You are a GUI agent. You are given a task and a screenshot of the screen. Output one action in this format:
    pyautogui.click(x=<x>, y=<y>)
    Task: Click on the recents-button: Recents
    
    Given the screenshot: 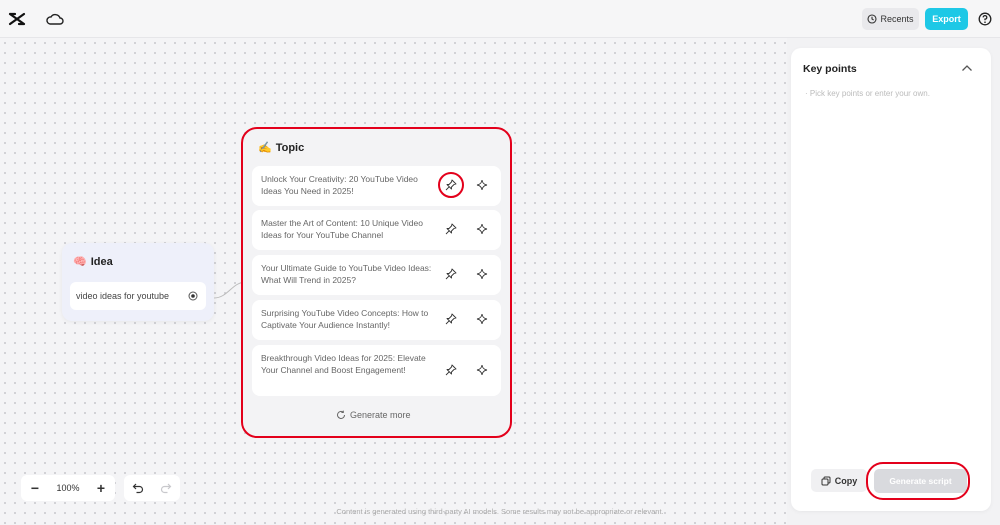 What is the action you would take?
    pyautogui.click(x=890, y=19)
    